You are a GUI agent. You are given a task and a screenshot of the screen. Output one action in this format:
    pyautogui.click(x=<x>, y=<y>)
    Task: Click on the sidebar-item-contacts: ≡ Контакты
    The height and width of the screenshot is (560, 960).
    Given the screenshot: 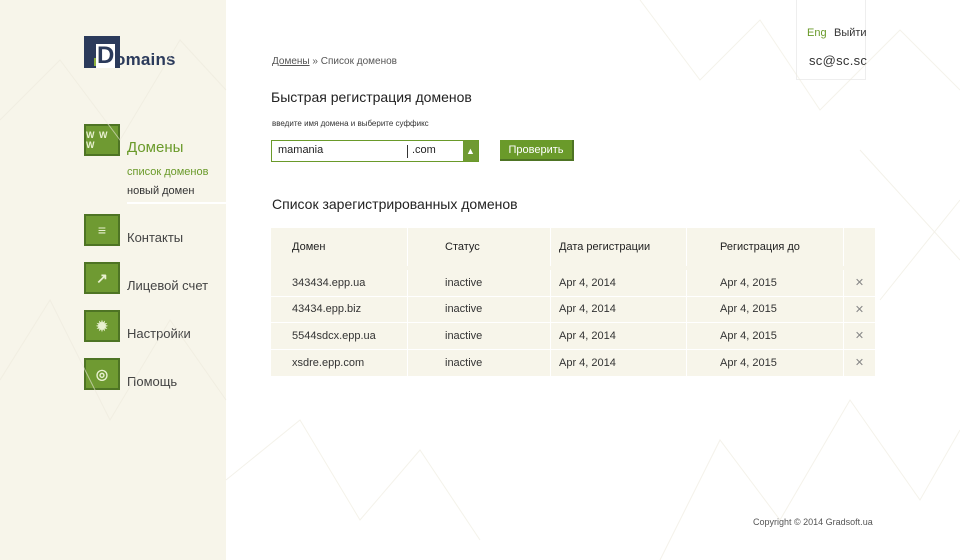 What is the action you would take?
    pyautogui.click(x=133, y=230)
    